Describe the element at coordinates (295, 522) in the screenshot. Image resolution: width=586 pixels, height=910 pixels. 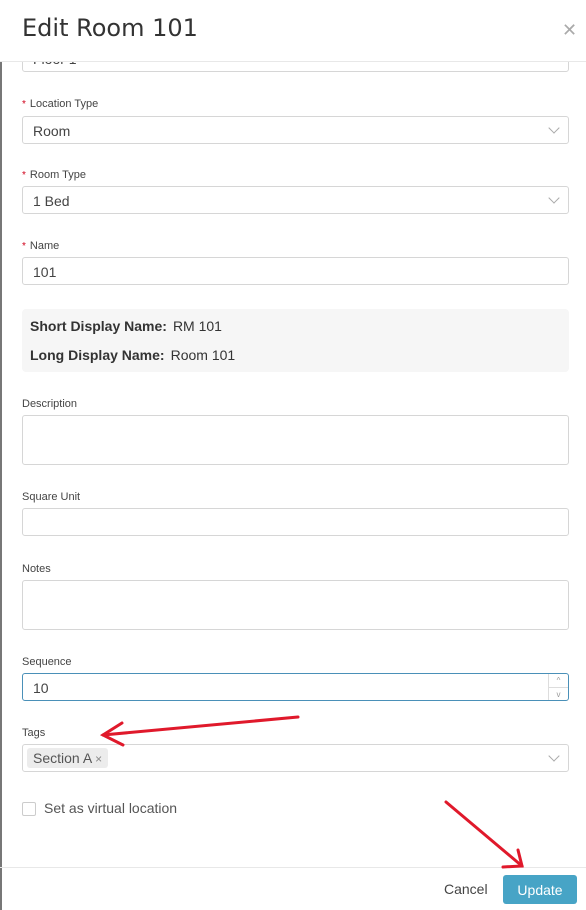
I see `square-unit-input` at that location.